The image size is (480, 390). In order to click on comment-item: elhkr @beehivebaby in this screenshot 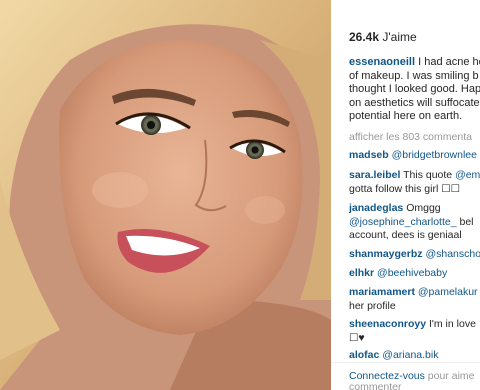, I will do `click(398, 274)`.